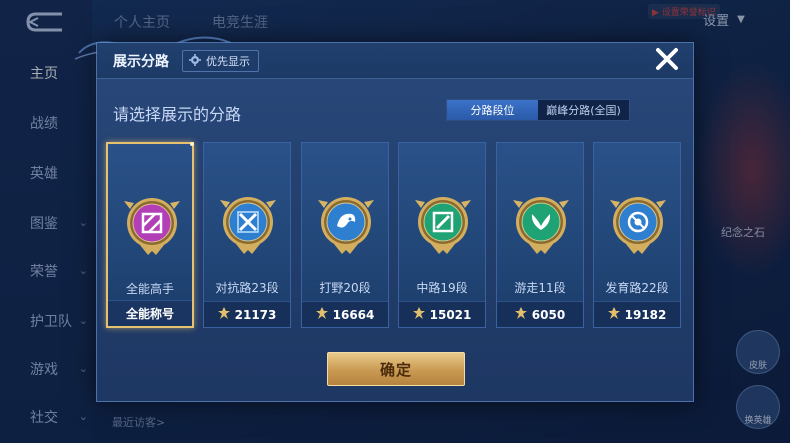 This screenshot has height=443, width=790. I want to click on rank-name: 发育路22段, so click(637, 288).